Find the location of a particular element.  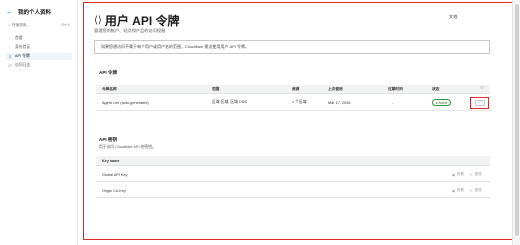

status-badge: ● Active is located at coordinates (442, 102).